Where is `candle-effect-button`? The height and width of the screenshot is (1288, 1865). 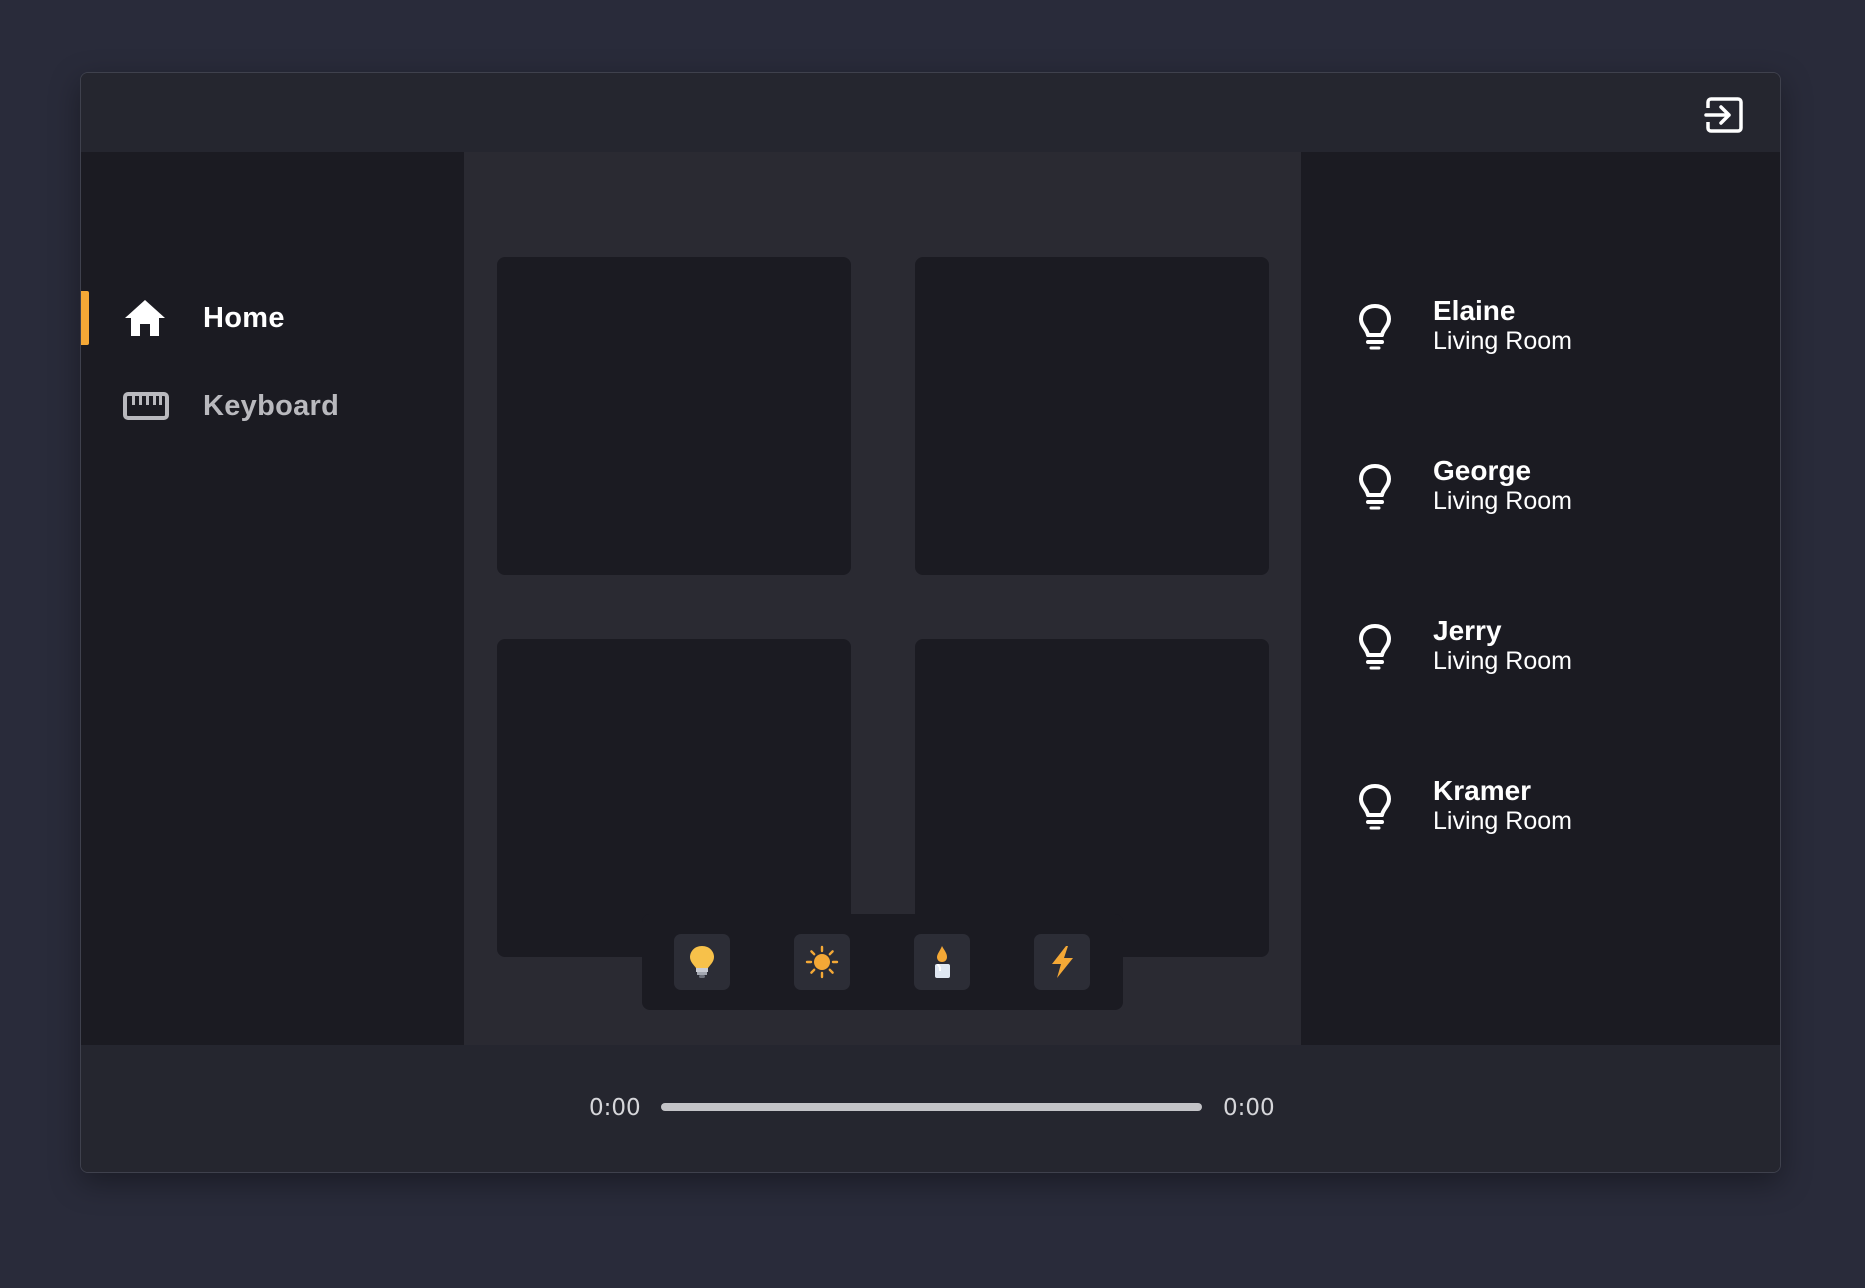 candle-effect-button is located at coordinates (942, 962).